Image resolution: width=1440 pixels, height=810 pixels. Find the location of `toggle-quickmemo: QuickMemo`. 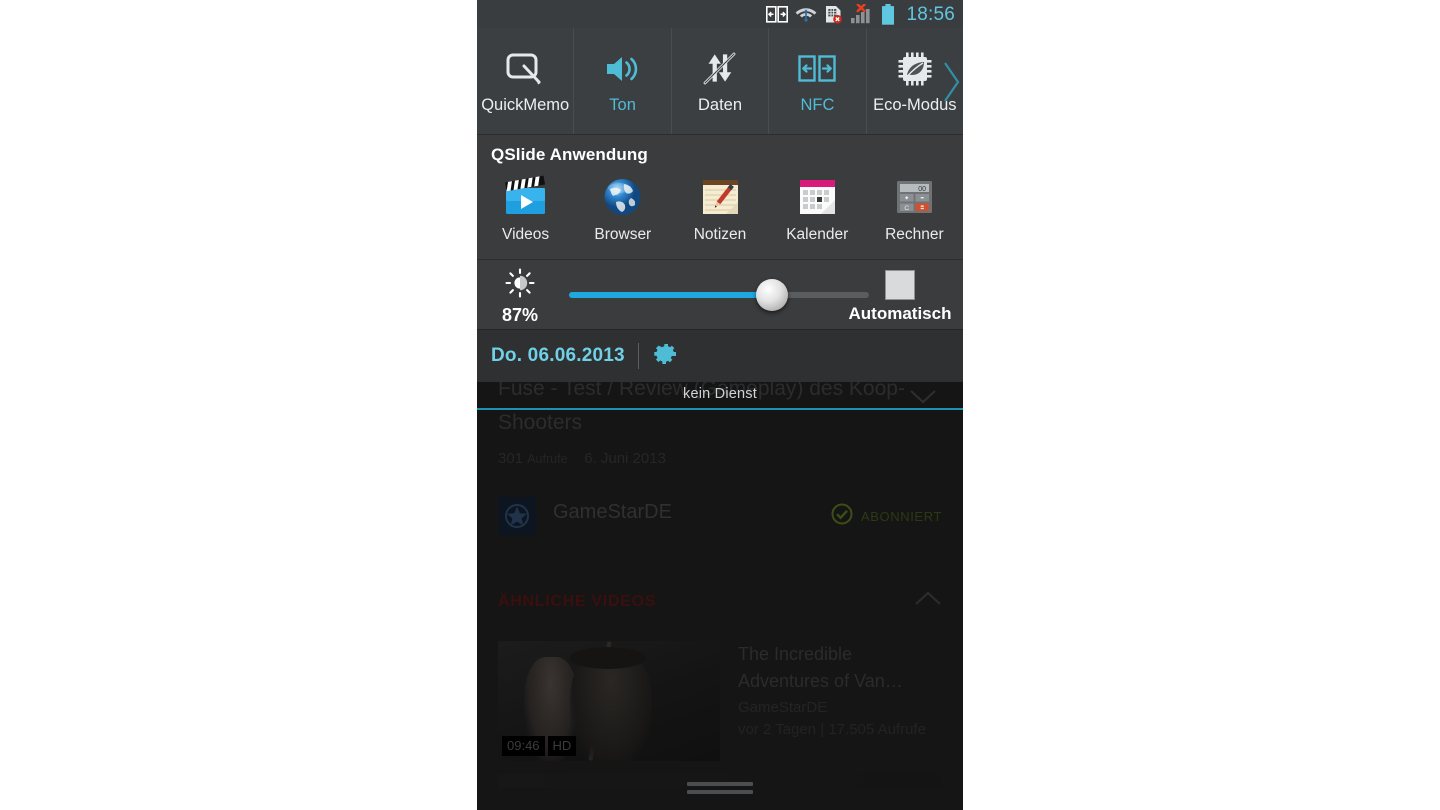

toggle-quickmemo: QuickMemo is located at coordinates (526, 81).